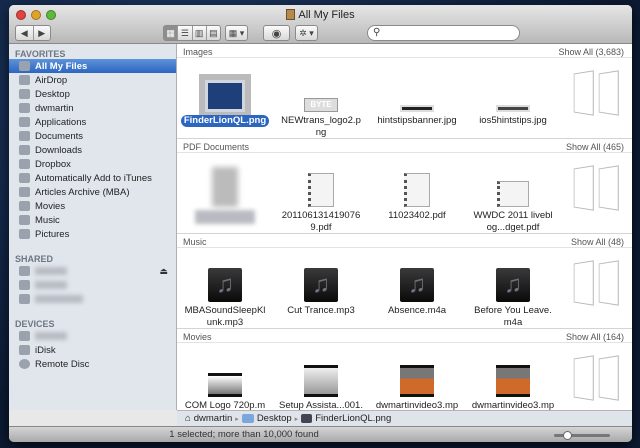  Describe the element at coordinates (296, 419) in the screenshot. I see `chevron-right-icon: ▸` at that location.